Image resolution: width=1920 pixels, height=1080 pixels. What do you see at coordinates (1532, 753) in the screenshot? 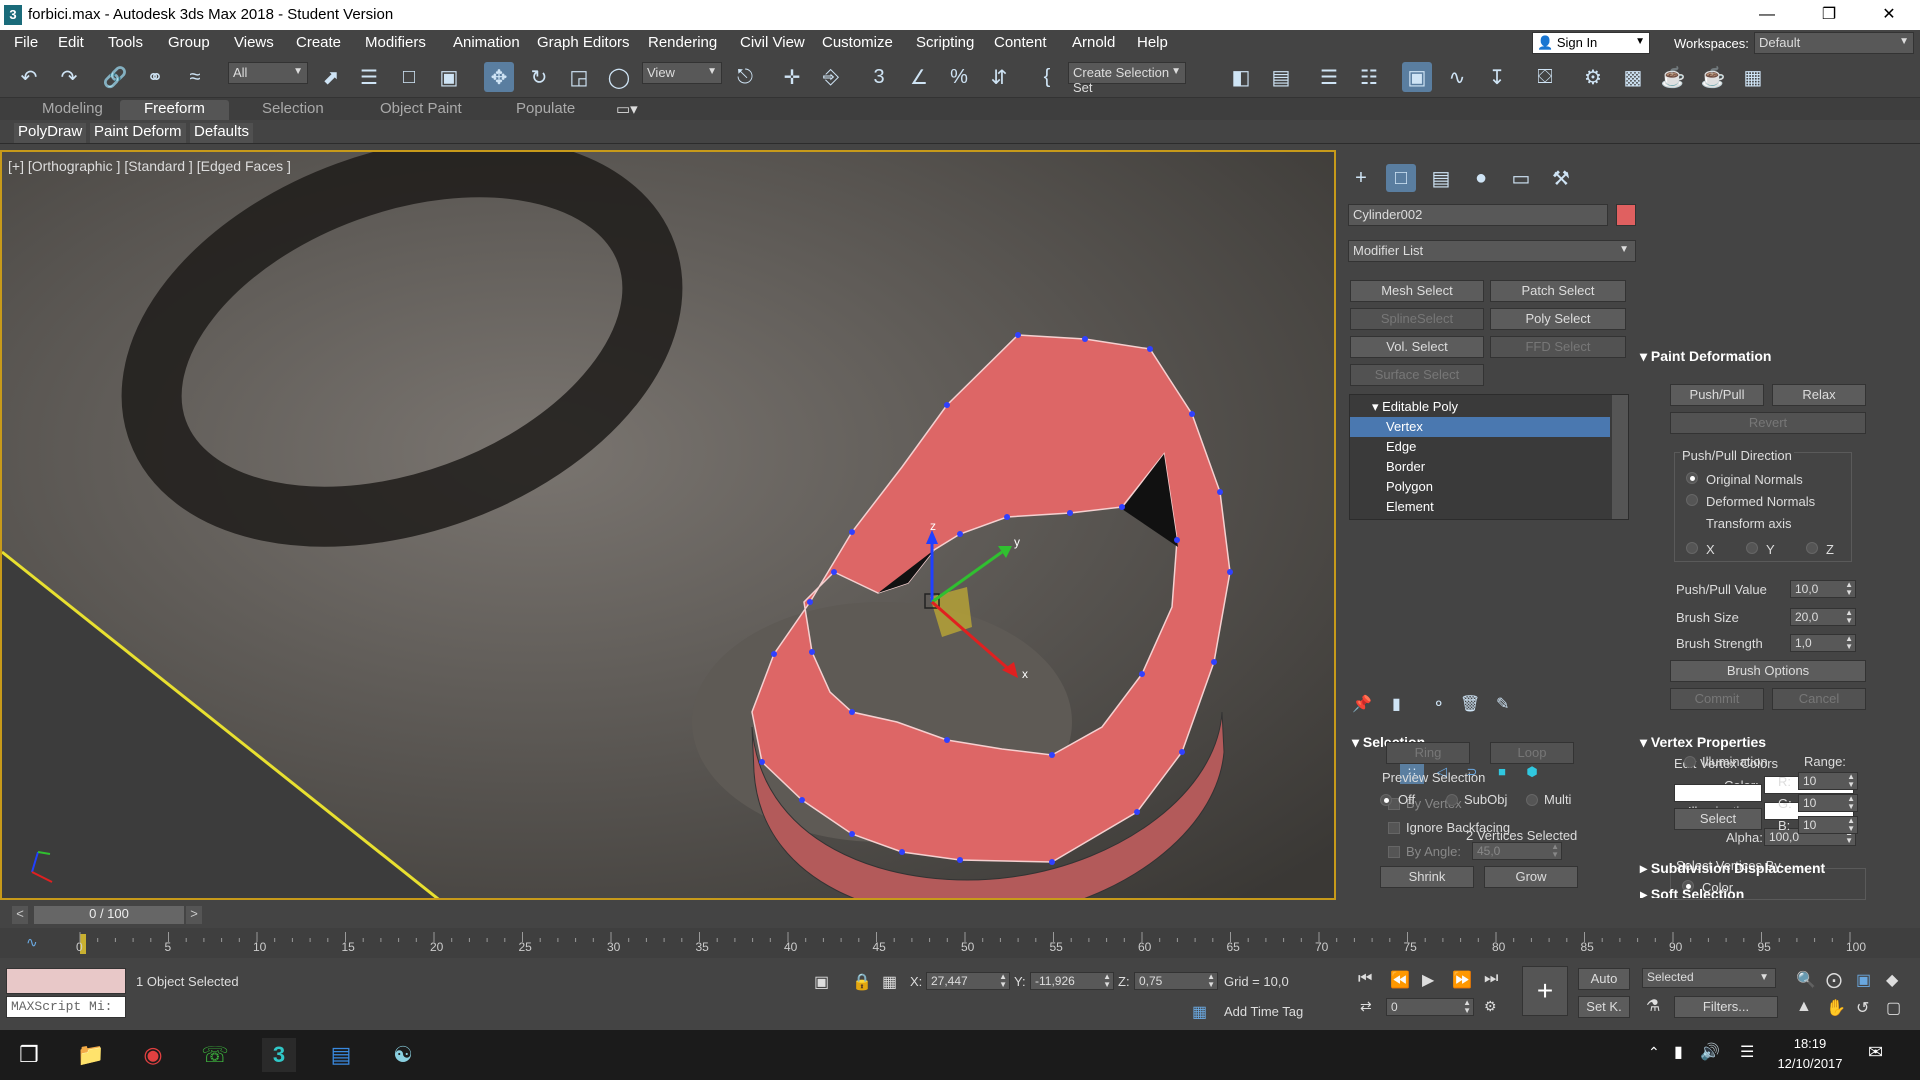
I see `loop-button: Loop` at bounding box center [1532, 753].